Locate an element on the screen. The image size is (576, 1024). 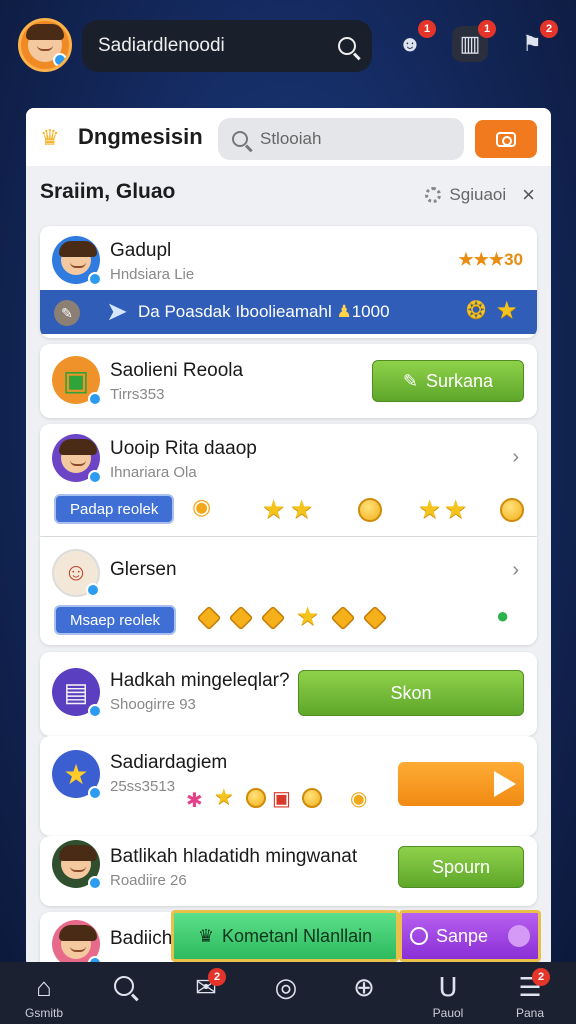
nav-item-globe: ⊕ is located at coordinates (364, 993).